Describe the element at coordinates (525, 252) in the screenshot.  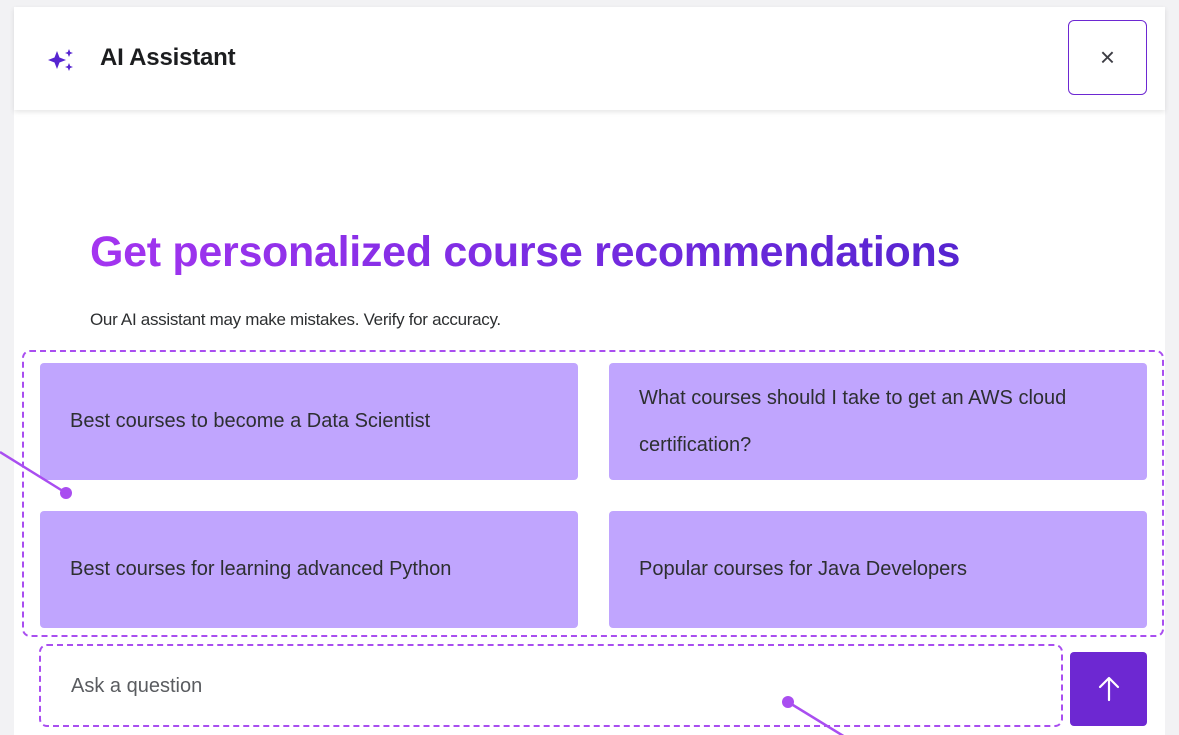
I see `page-headline: Get personalized course recommendations` at that location.